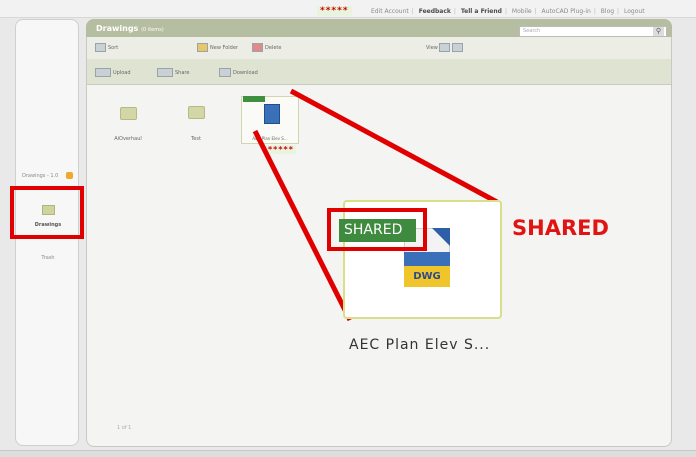  What do you see at coordinates (560, 228) in the screenshot?
I see `shared-callout-label: SHARED` at bounding box center [560, 228].